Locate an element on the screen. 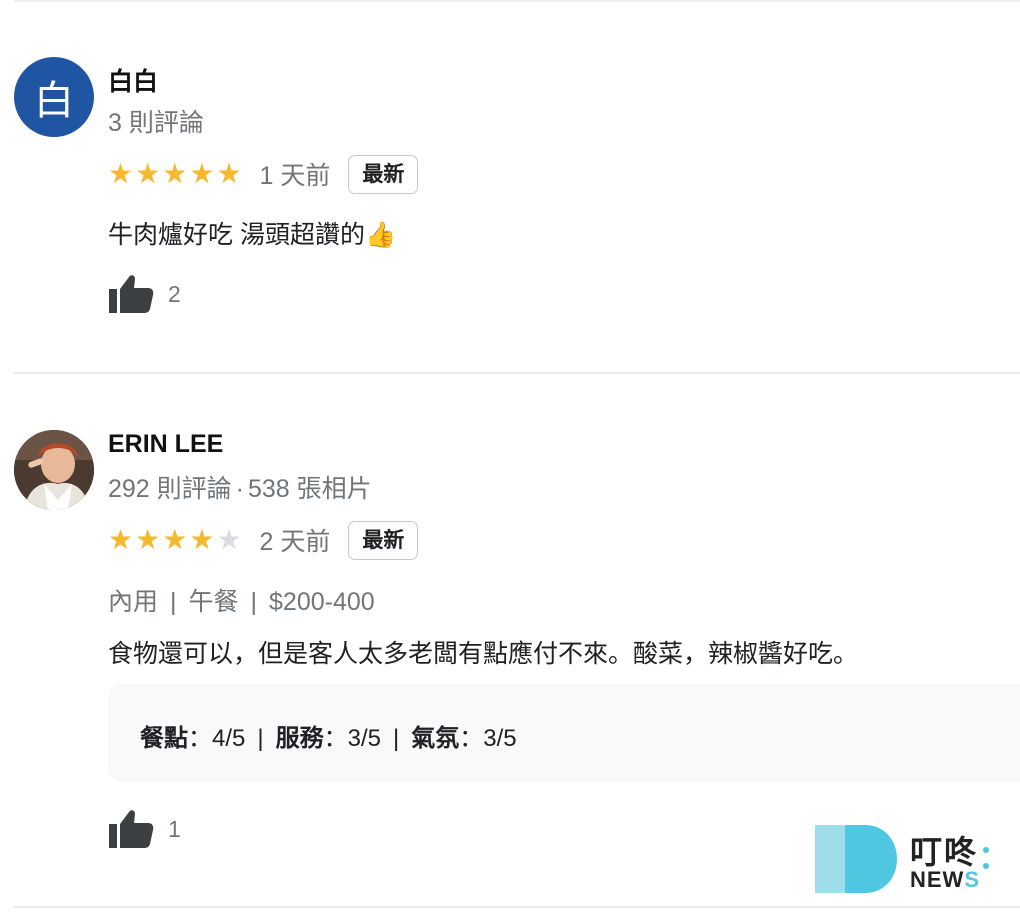 The image size is (1020, 920). review-text: 牛肉爐好吃 湯頭超讚的👍 is located at coordinates (252, 235).